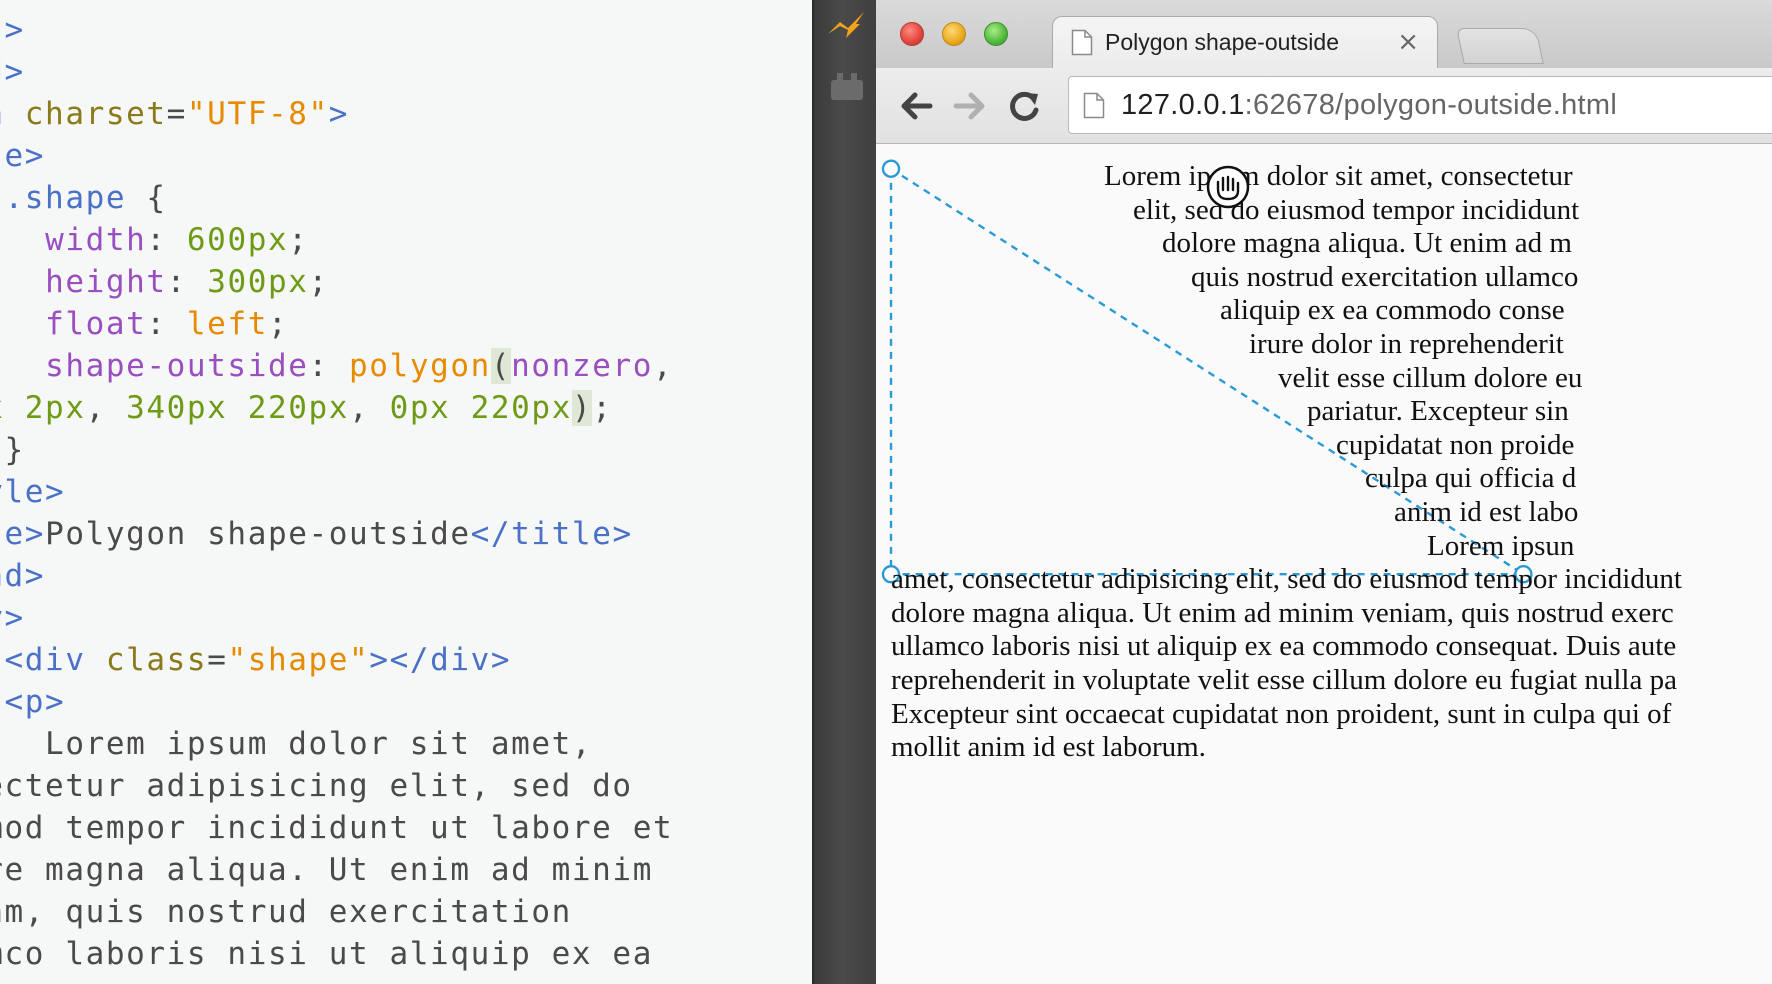 The width and height of the screenshot is (1772, 984). What do you see at coordinates (1392, 310) in the screenshot?
I see `paragraph-line: aliquip ex ea commodo conse` at bounding box center [1392, 310].